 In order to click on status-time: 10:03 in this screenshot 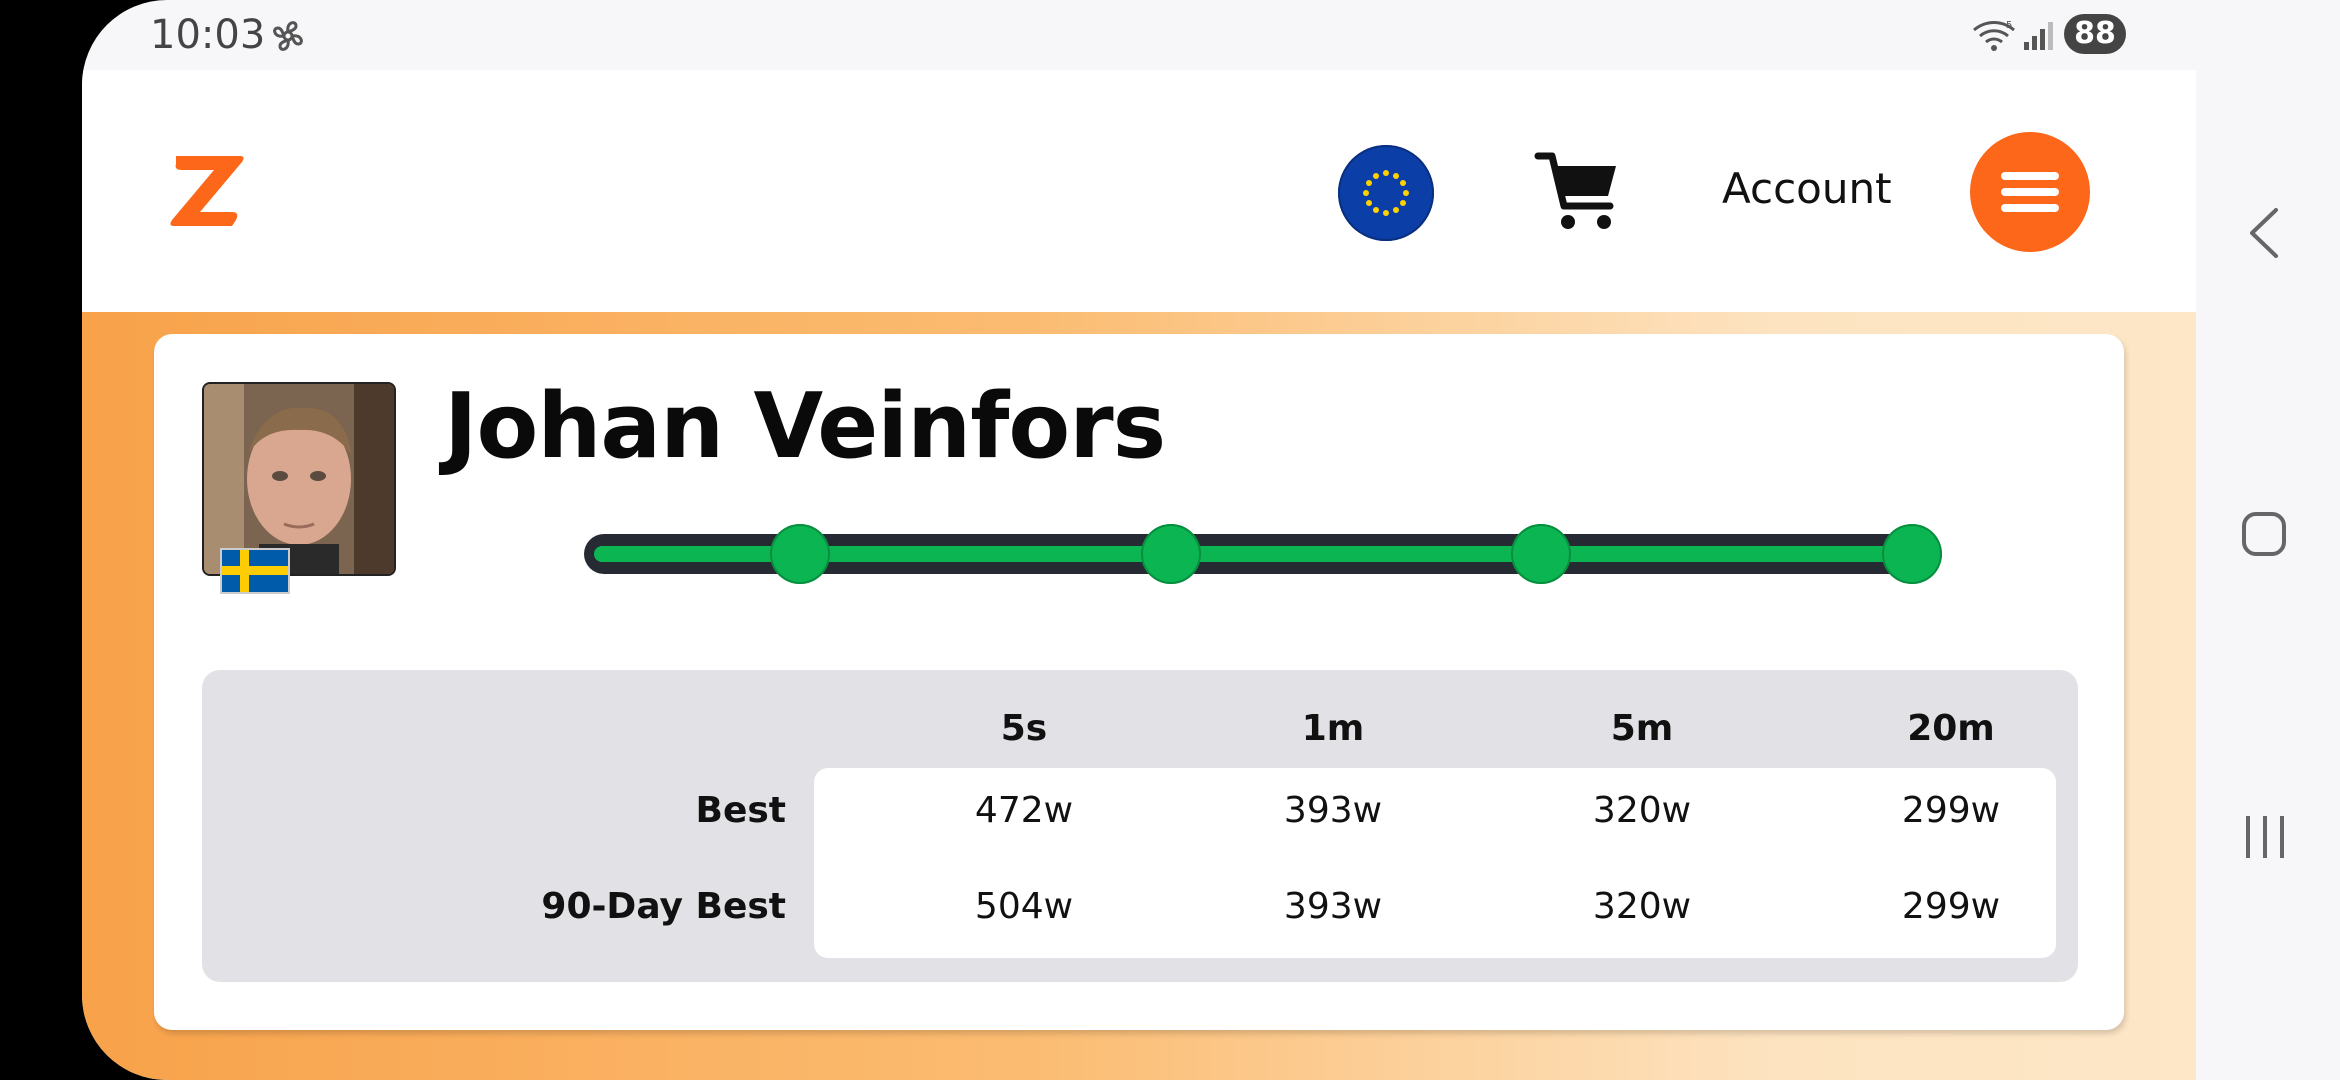, I will do `click(208, 35)`.